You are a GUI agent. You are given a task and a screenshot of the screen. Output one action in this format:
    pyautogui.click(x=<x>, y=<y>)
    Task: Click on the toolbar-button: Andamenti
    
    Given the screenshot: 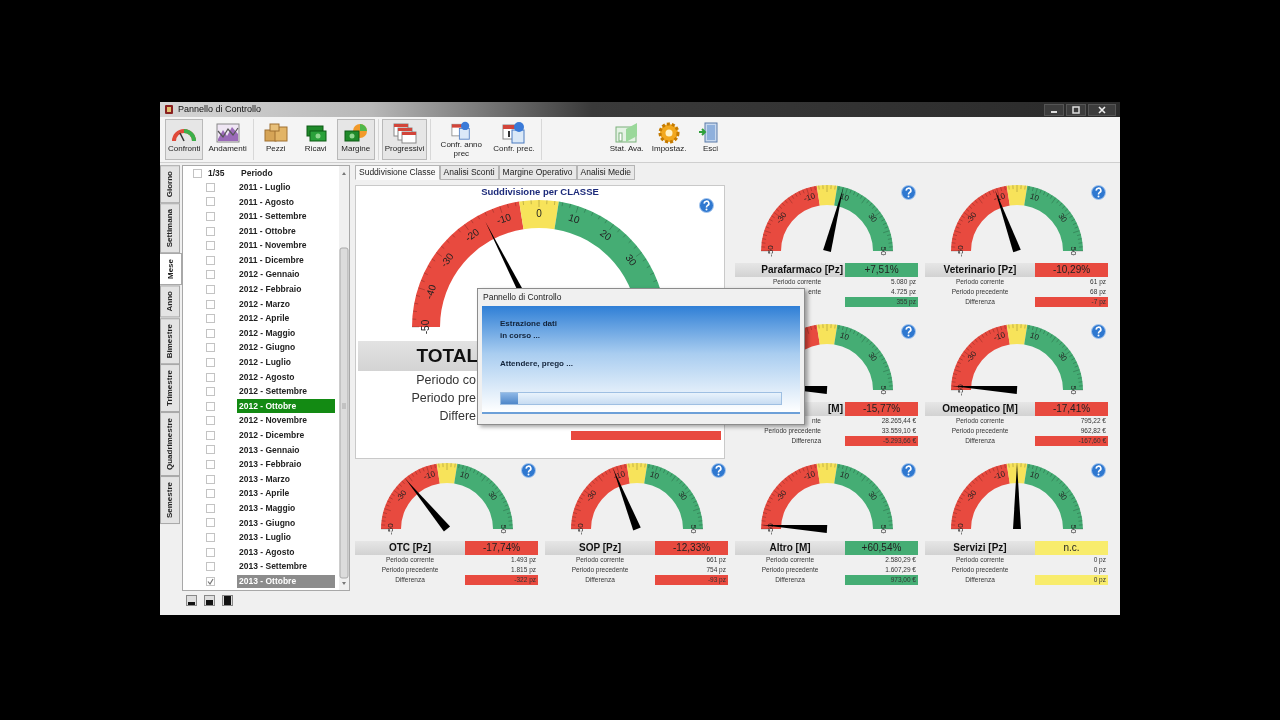 What is the action you would take?
    pyautogui.click(x=227, y=139)
    